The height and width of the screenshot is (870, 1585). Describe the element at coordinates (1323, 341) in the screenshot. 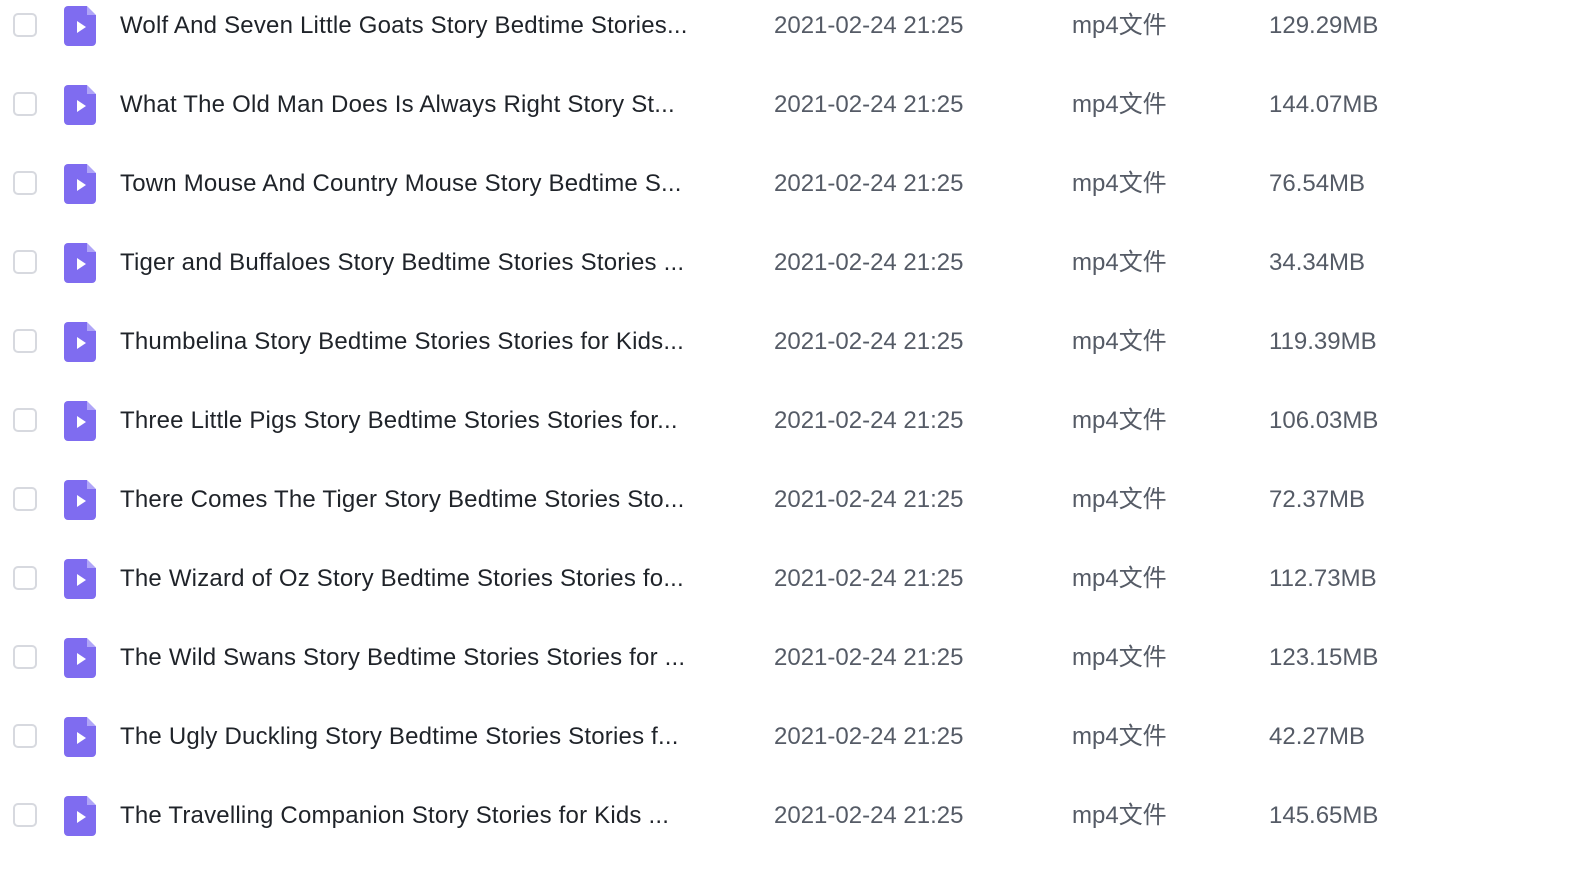

I see `file-size: 119.39MB` at that location.